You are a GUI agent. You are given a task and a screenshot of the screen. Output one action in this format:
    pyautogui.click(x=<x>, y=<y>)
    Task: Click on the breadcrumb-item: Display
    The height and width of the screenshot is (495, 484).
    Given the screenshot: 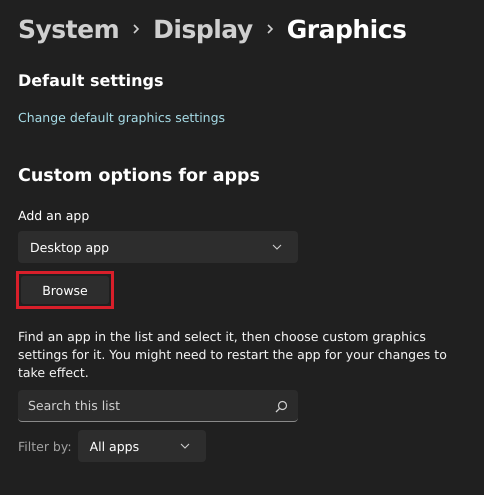 What is the action you would take?
    pyautogui.click(x=203, y=29)
    